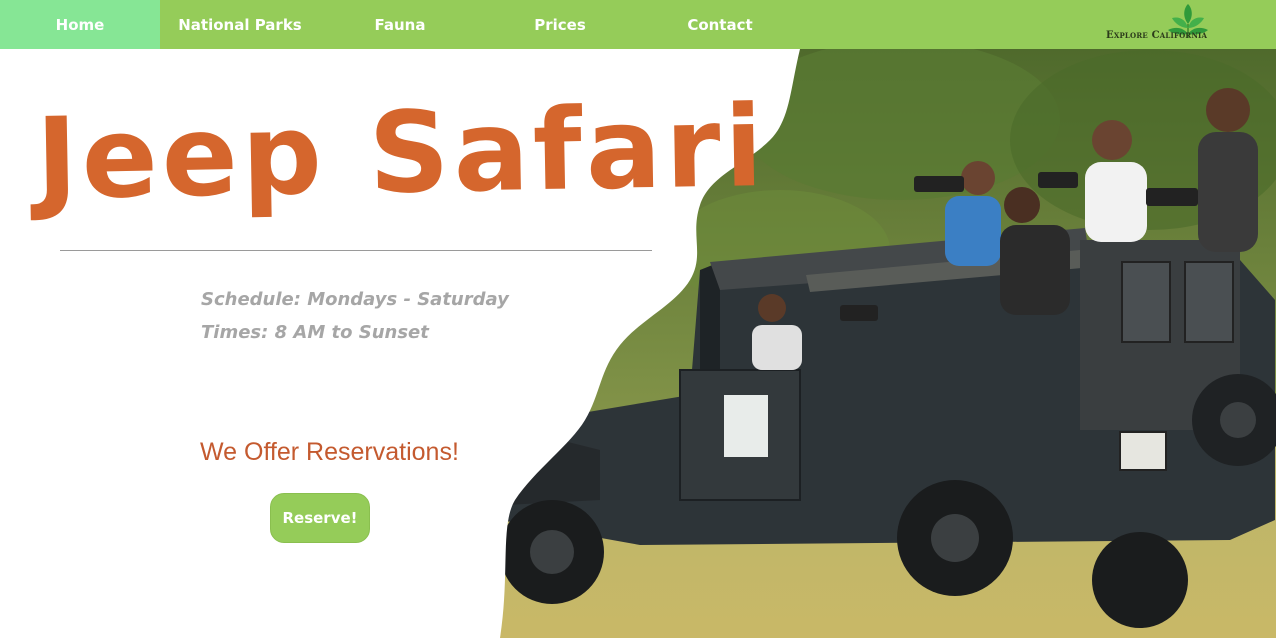 The height and width of the screenshot is (638, 1276). What do you see at coordinates (720, 24) in the screenshot?
I see `nav-item-contact: Contact` at bounding box center [720, 24].